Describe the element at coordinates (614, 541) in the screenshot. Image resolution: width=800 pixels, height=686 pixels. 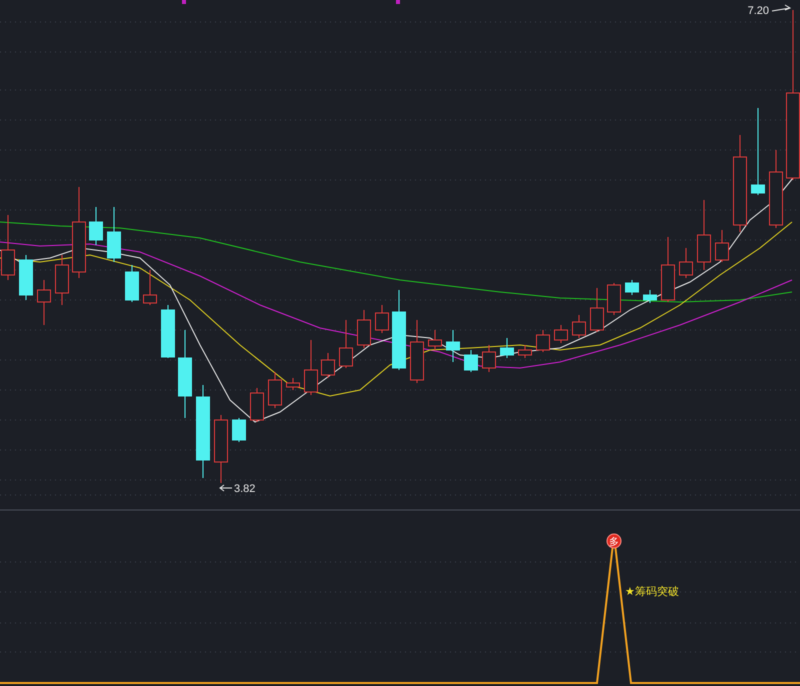
I see `signal-badge: 多` at that location.